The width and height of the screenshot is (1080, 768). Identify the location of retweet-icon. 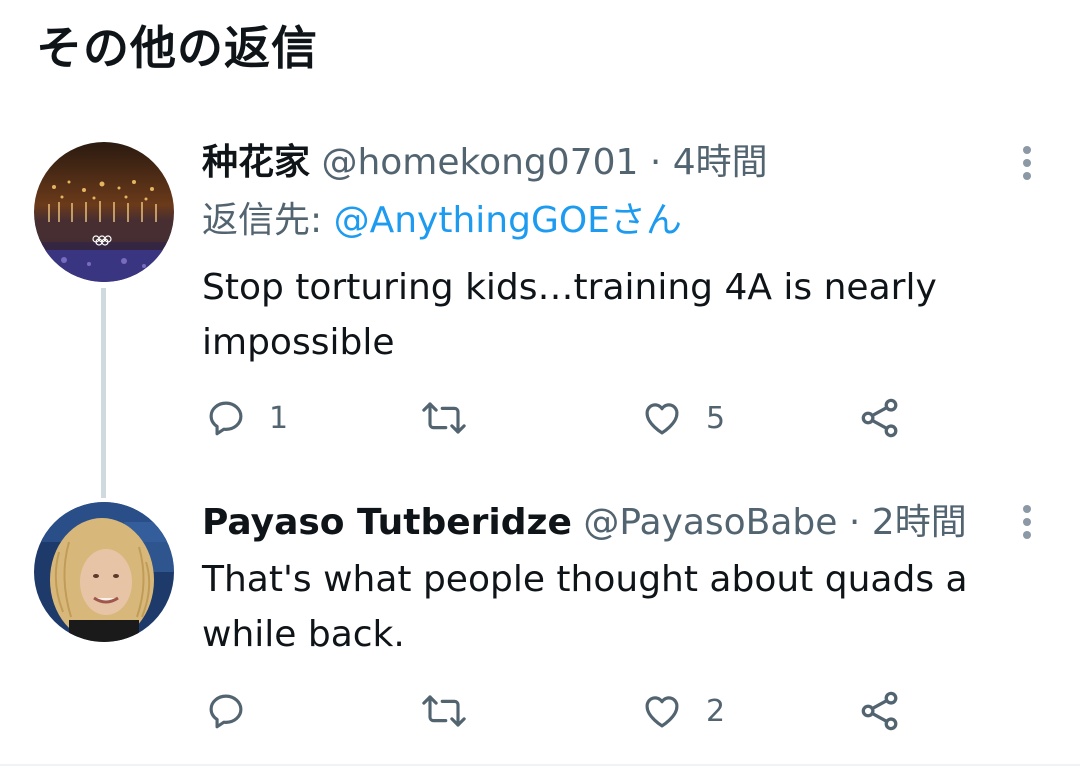
(444, 711).